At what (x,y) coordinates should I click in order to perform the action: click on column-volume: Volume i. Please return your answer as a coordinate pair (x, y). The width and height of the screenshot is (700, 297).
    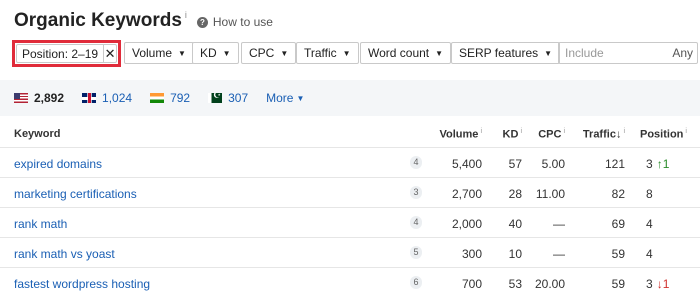
    Looking at the image, I should click on (461, 134).